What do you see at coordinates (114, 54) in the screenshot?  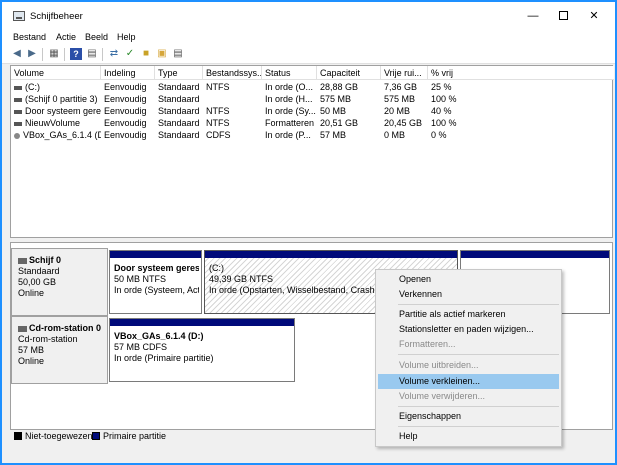 I see `connect-icon: ⇄` at bounding box center [114, 54].